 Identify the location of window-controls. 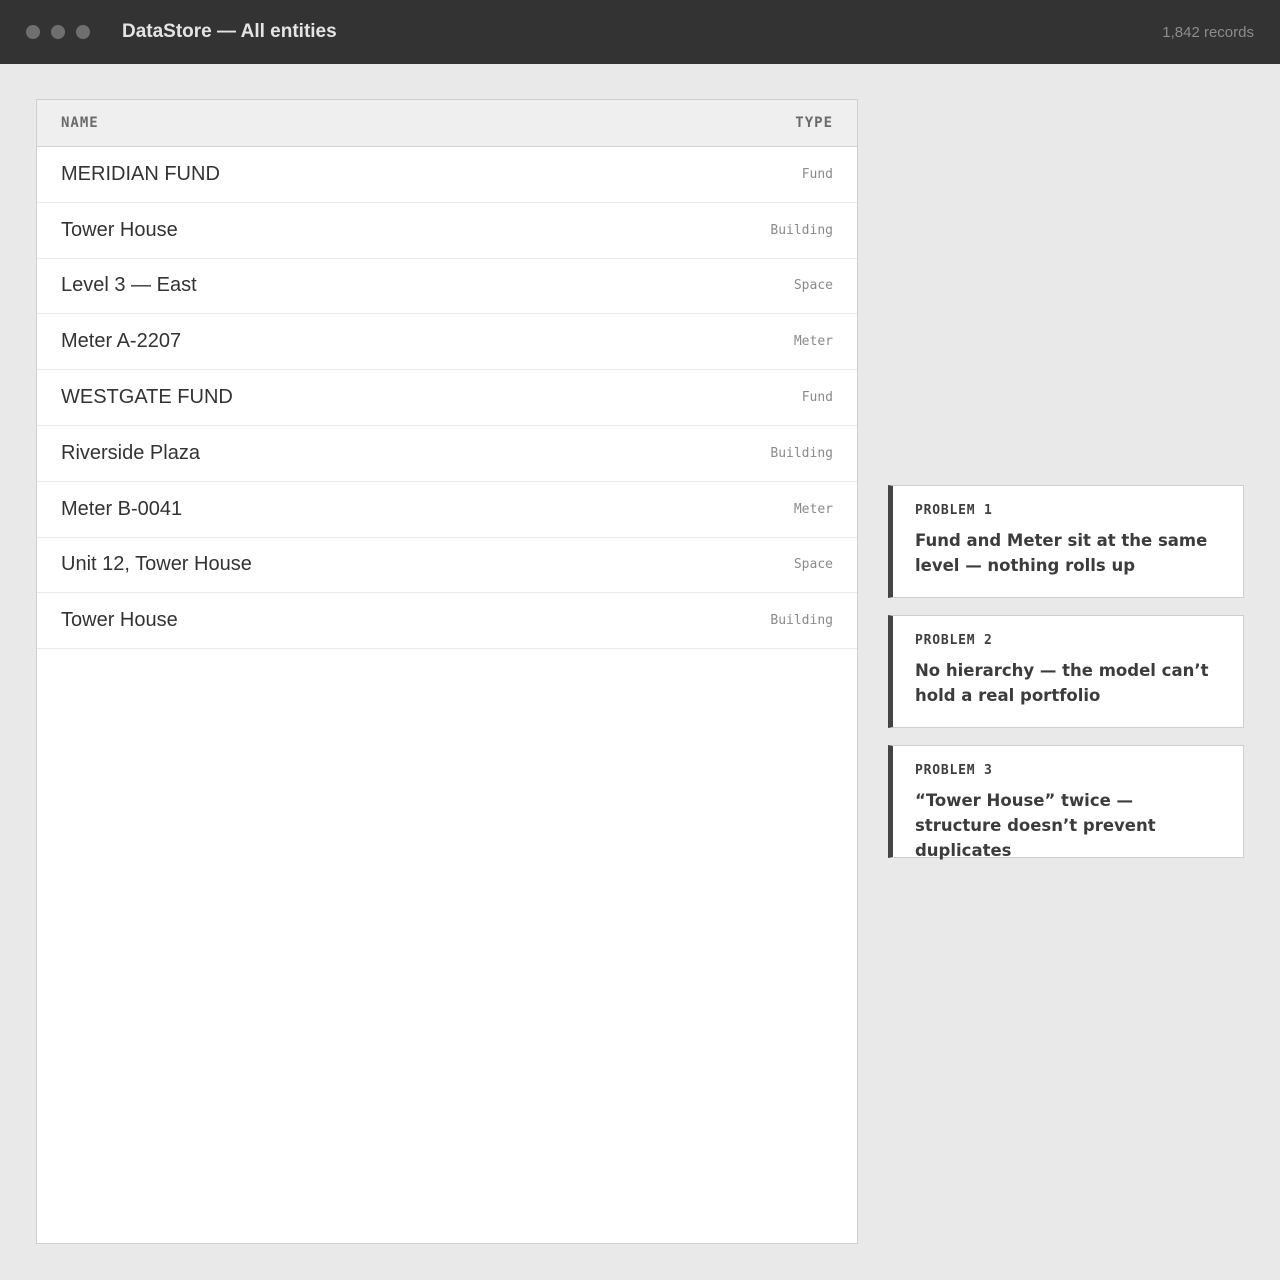
(58, 32).